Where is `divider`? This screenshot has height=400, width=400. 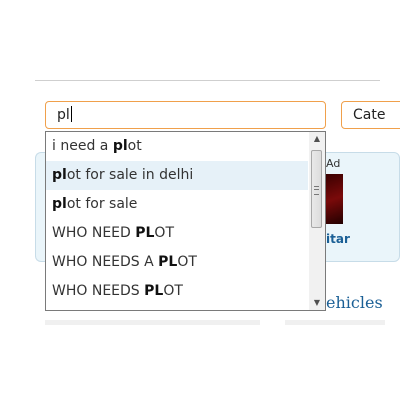
divider is located at coordinates (207, 80).